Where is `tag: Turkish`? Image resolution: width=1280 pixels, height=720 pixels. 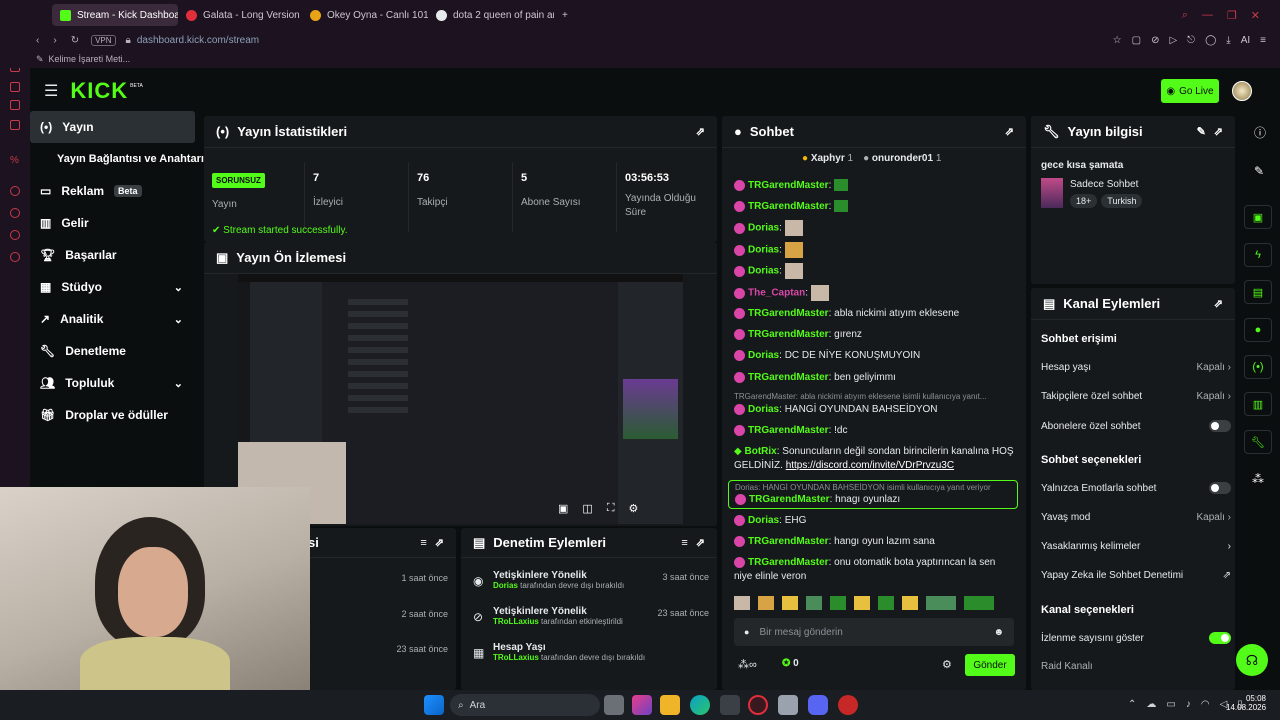
tag: Turkish is located at coordinates (1122, 201).